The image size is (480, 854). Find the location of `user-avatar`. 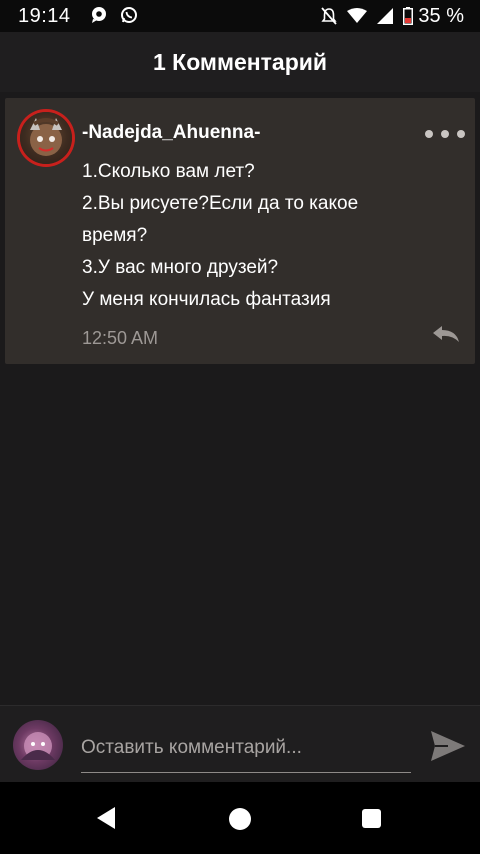

user-avatar is located at coordinates (38, 745).